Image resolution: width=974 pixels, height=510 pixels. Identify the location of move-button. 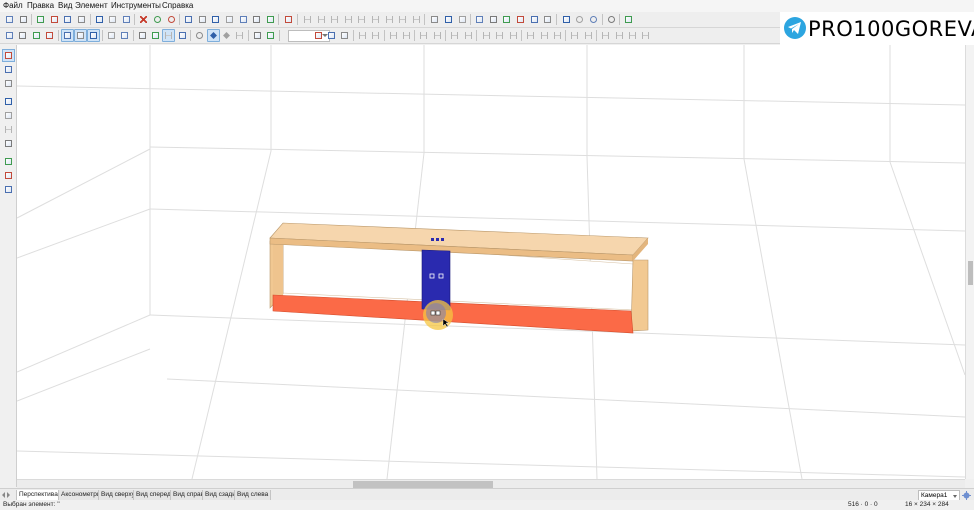
(520, 19).